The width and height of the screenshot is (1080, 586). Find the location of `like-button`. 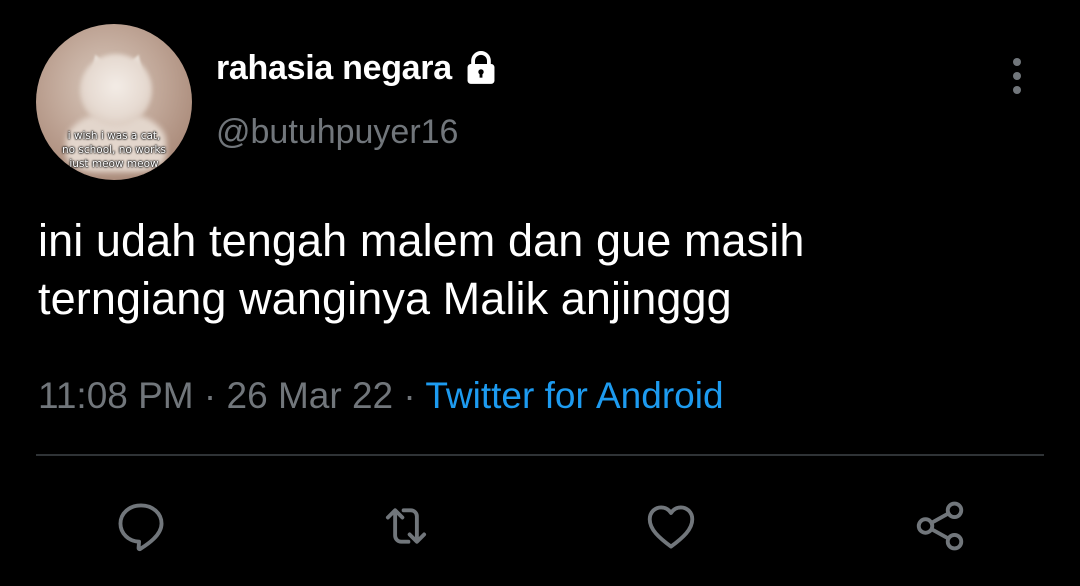

like-button is located at coordinates (671, 526).